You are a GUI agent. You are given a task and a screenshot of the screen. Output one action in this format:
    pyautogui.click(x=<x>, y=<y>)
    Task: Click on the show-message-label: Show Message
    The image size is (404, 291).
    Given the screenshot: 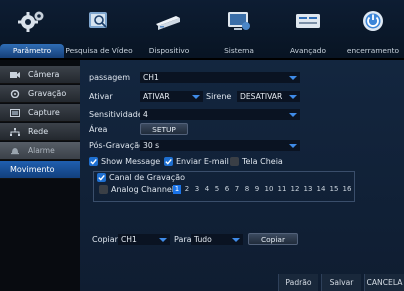 What is the action you would take?
    pyautogui.click(x=131, y=161)
    